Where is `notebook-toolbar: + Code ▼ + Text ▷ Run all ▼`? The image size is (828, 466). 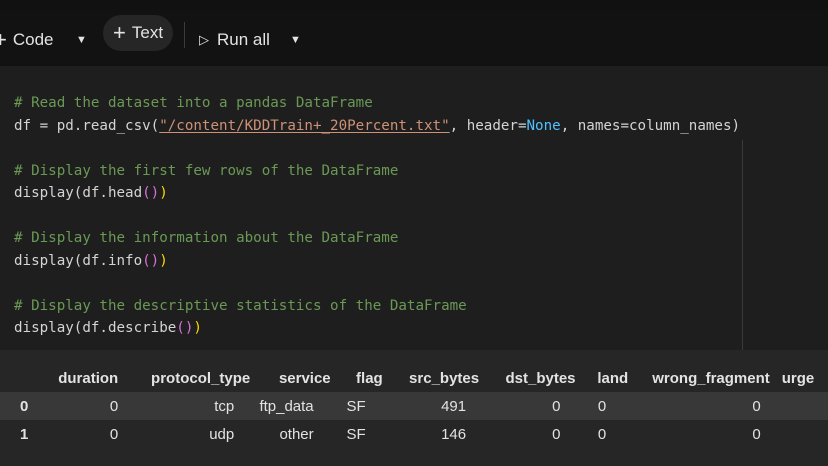
notebook-toolbar: + Code ▼ + Text ▷ Run all ▼ is located at coordinates (414, 38).